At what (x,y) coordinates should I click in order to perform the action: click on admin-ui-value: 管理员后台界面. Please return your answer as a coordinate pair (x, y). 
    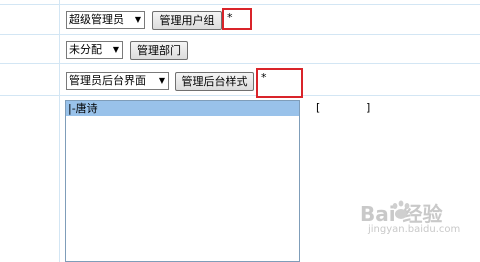
    Looking at the image, I should click on (107, 80).